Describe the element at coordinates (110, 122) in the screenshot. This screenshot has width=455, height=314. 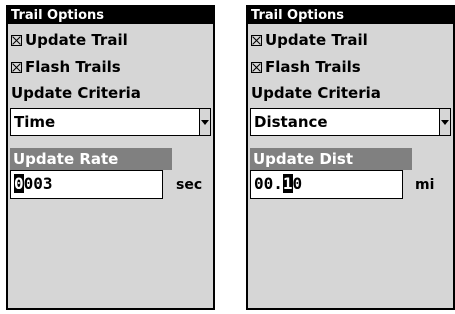
I see `update-criteria-dropdown: Time` at that location.